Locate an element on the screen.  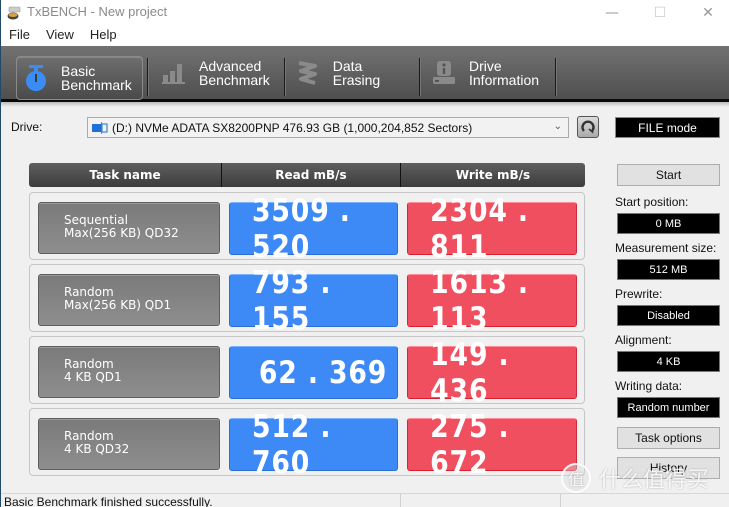
maximize-button: ☐ is located at coordinates (660, 13).